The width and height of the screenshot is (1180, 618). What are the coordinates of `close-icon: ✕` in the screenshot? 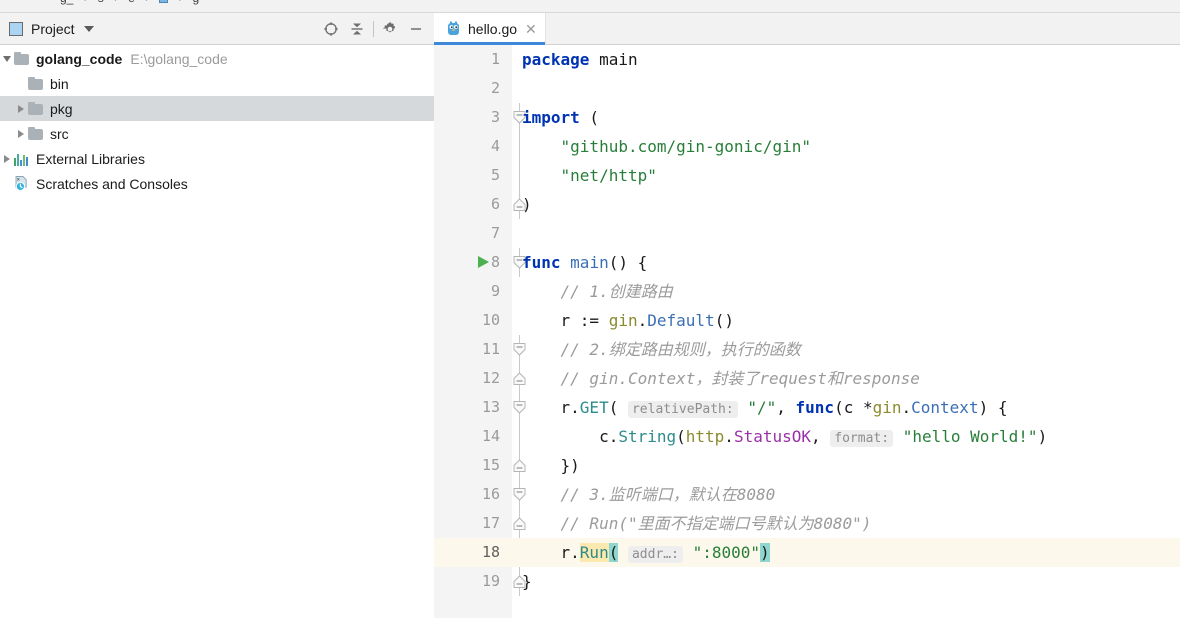 It's located at (531, 29).